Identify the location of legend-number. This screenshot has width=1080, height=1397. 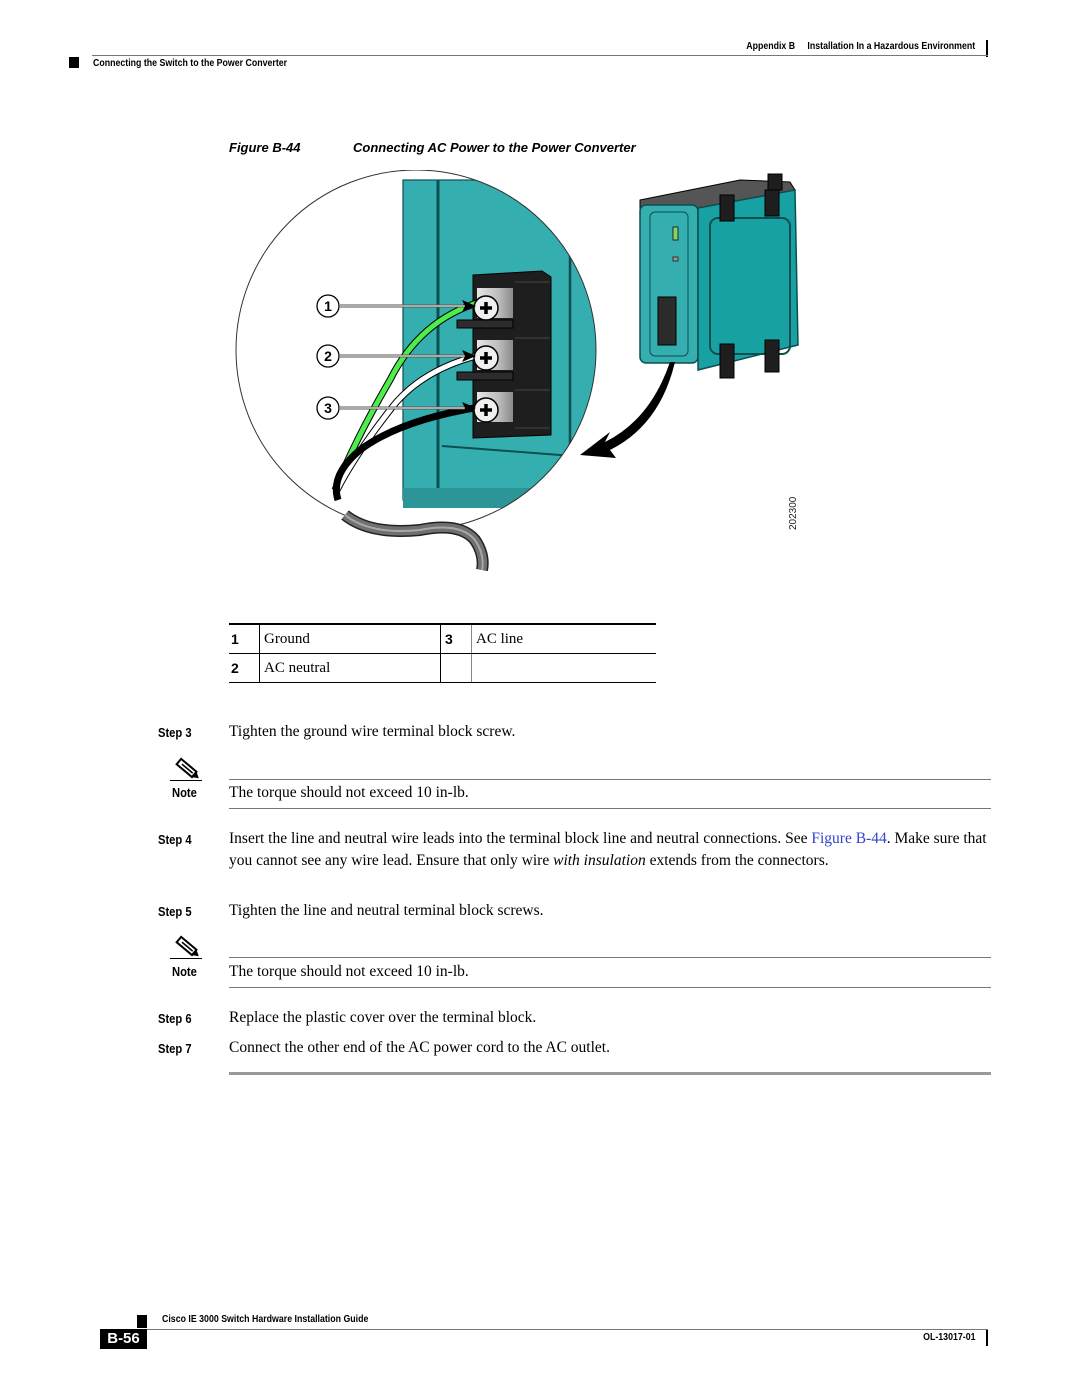
(456, 668).